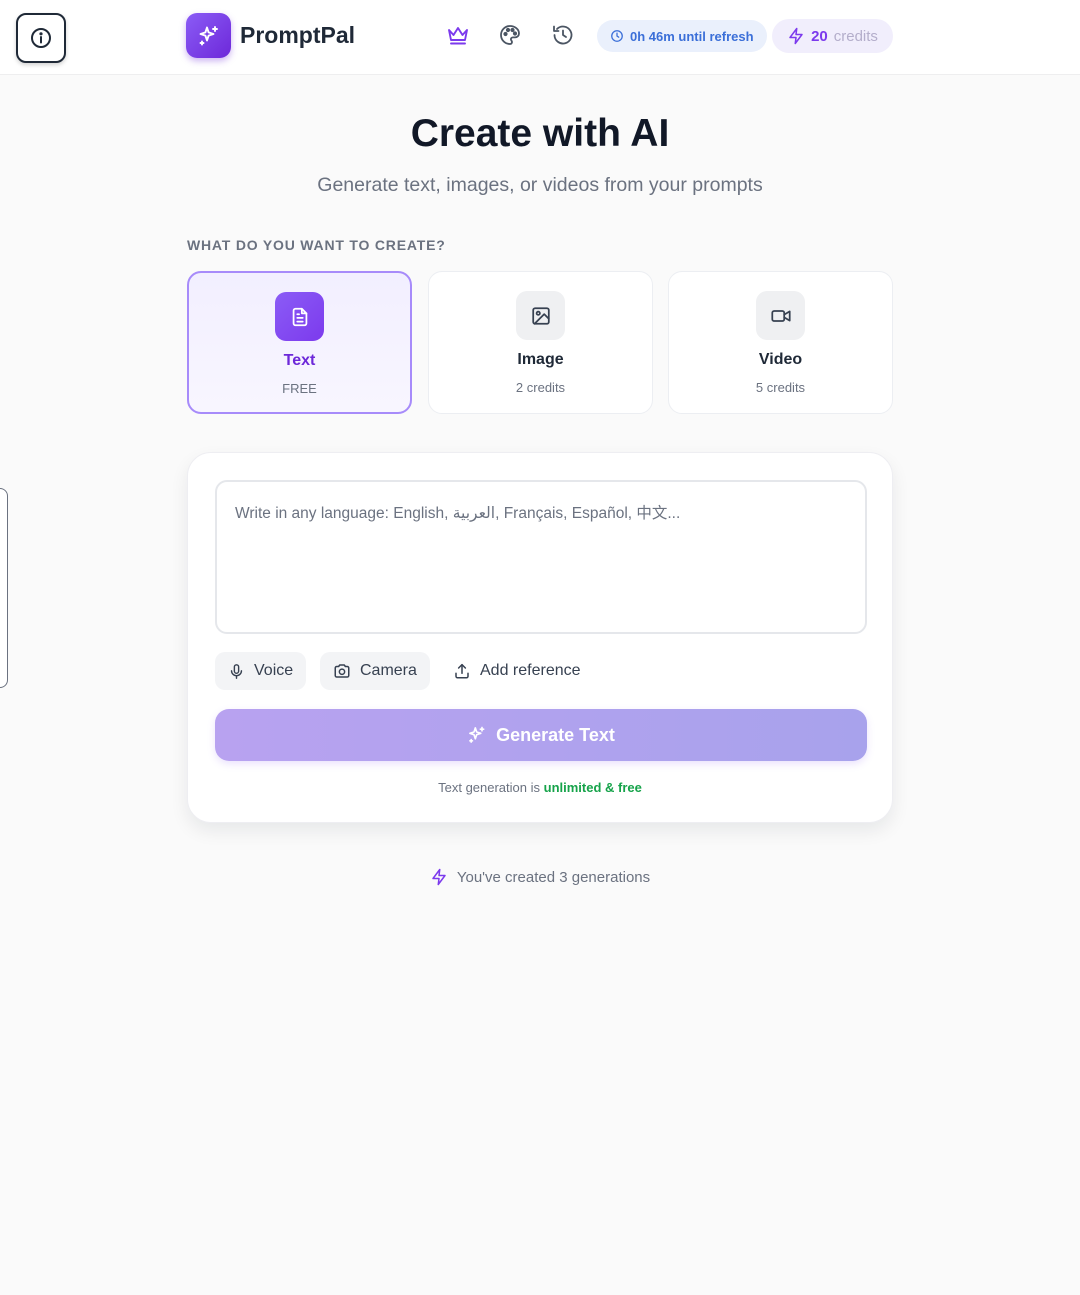 The height and width of the screenshot is (1295, 1080). I want to click on add-reference-label: Add reference, so click(530, 670).